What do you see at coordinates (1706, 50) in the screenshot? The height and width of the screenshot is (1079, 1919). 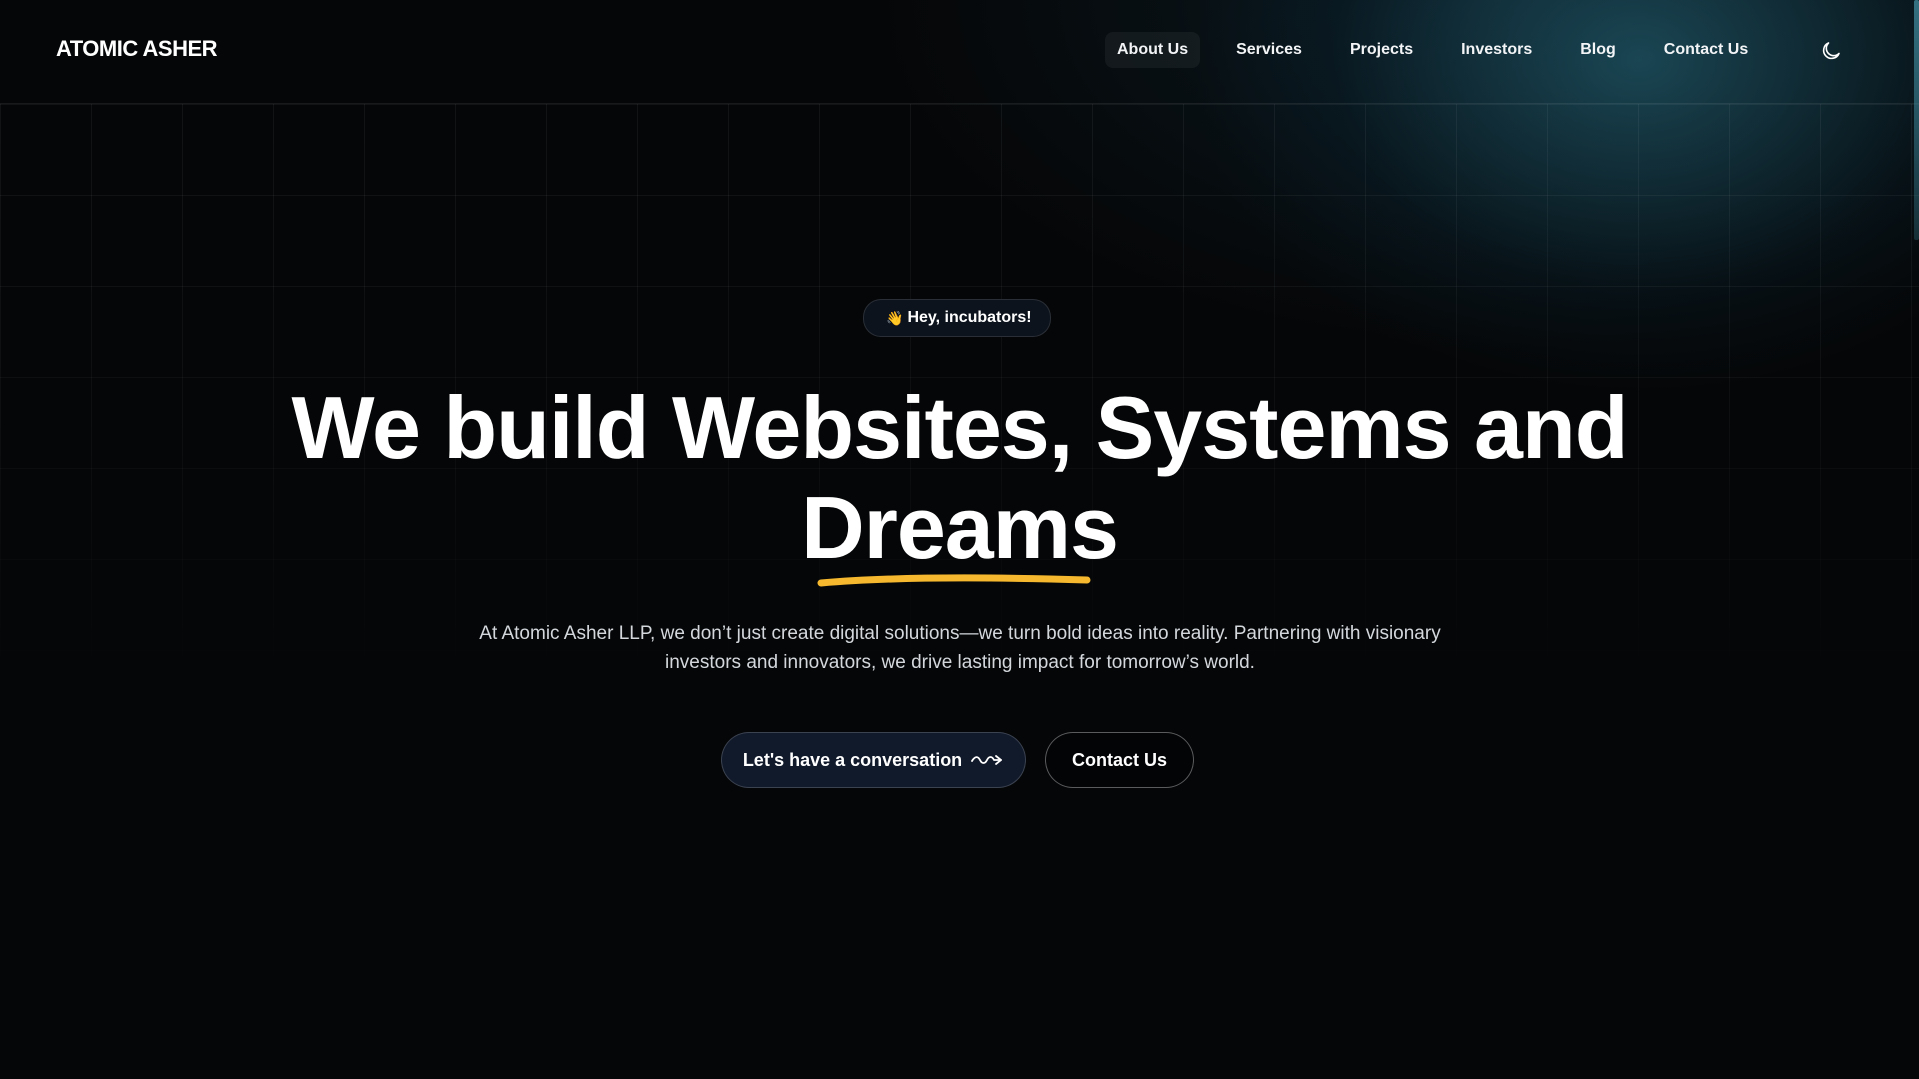 I see `nav-item-contact-us: Contact Us` at bounding box center [1706, 50].